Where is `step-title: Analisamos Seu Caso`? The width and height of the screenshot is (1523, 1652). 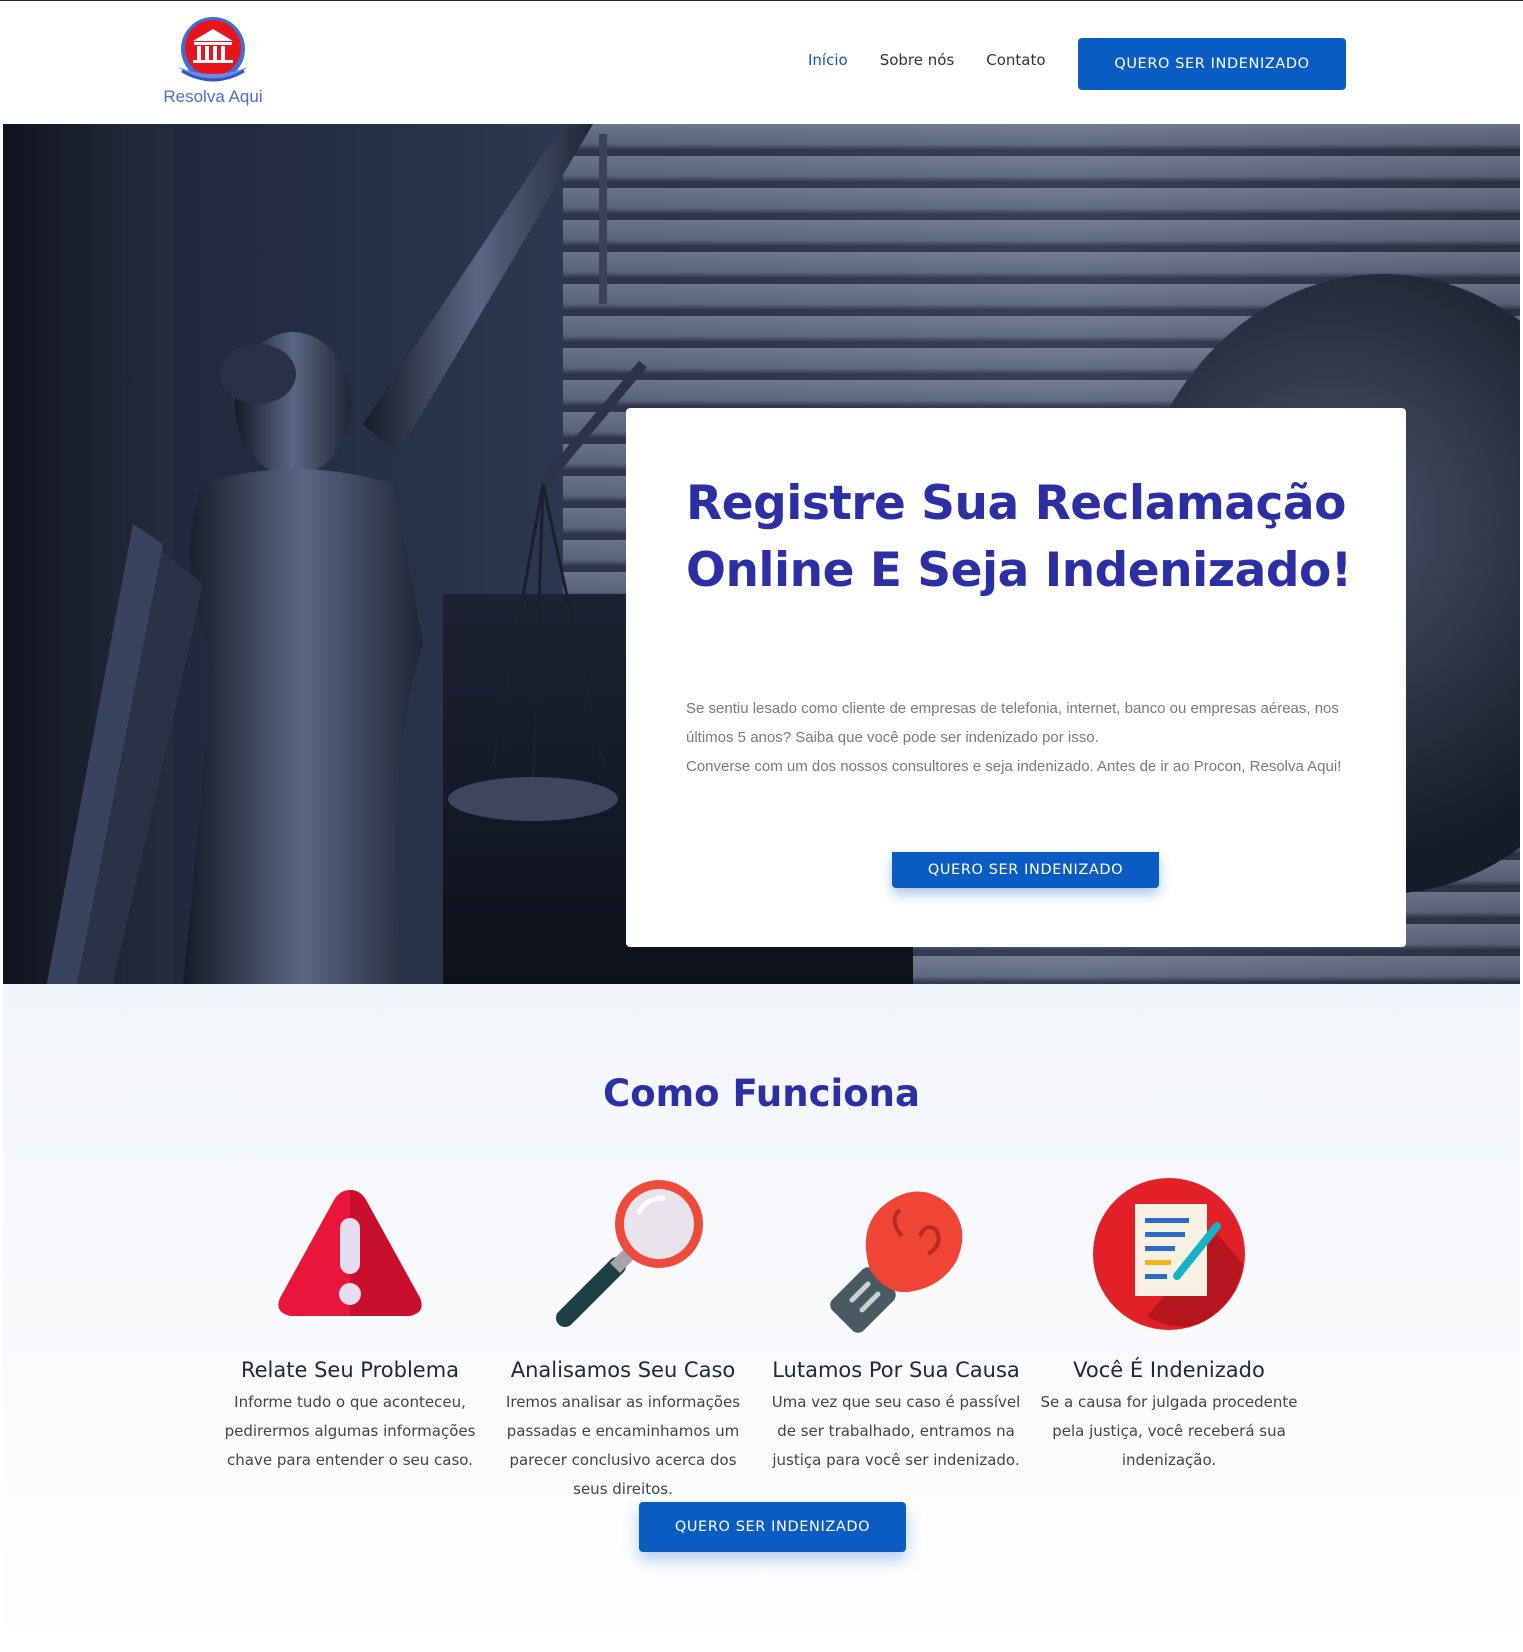 step-title: Analisamos Seu Caso is located at coordinates (623, 1370).